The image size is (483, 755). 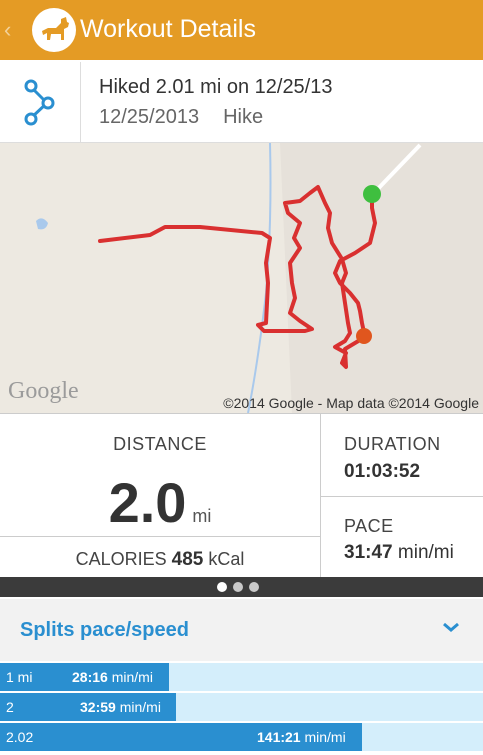 What do you see at coordinates (301, 737) in the screenshot?
I see `split-pace: 141:21 min/mi` at bounding box center [301, 737].